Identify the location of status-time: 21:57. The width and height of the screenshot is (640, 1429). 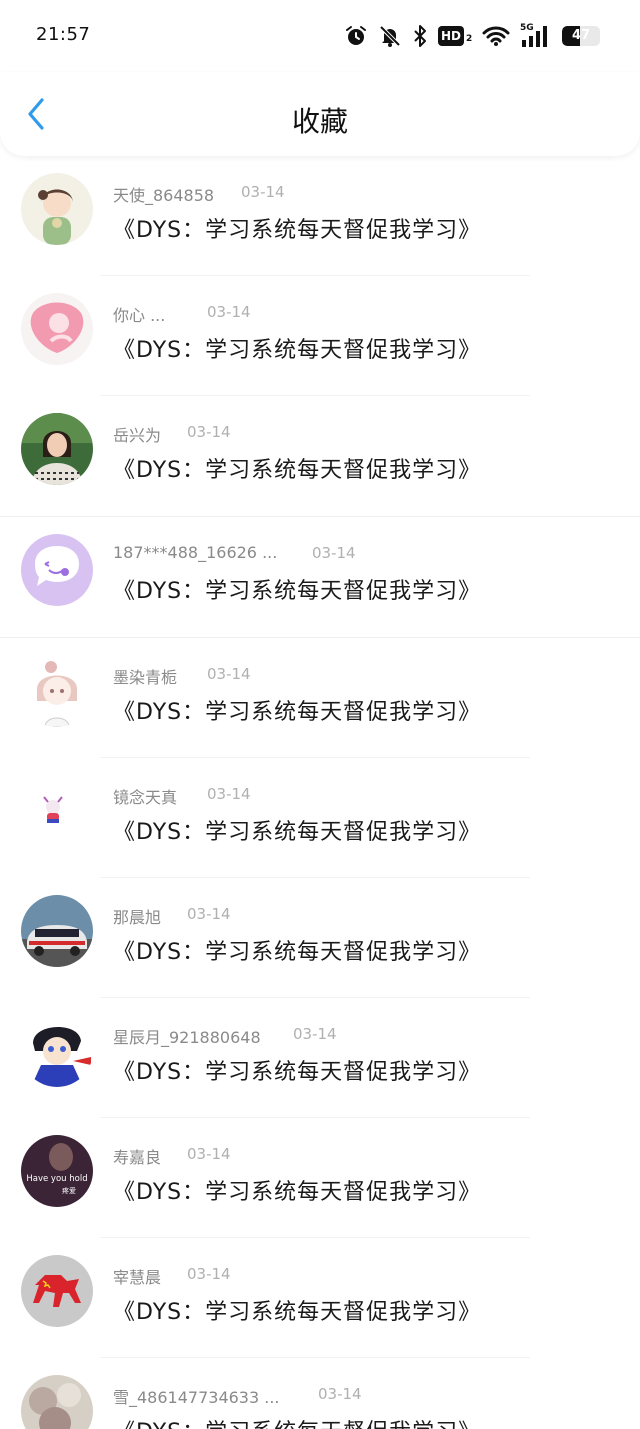
(63, 34).